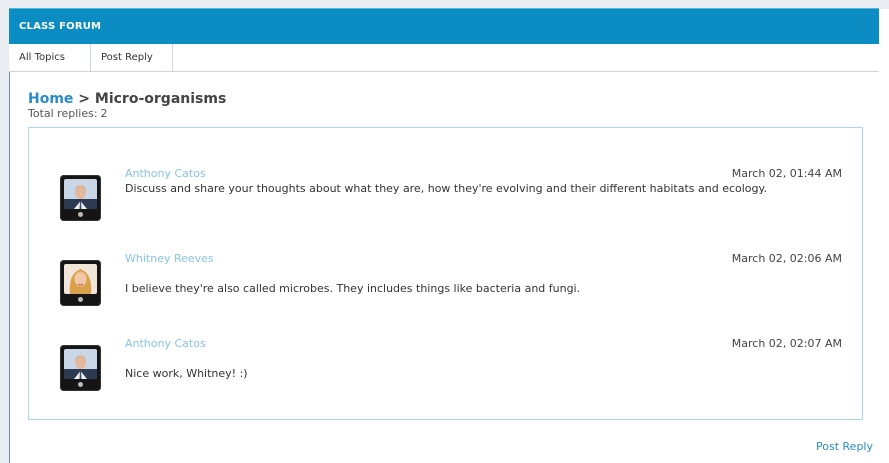 The height and width of the screenshot is (463, 889). Describe the element at coordinates (63, 113) in the screenshot. I see `total-replies-label: Total replies:` at that location.